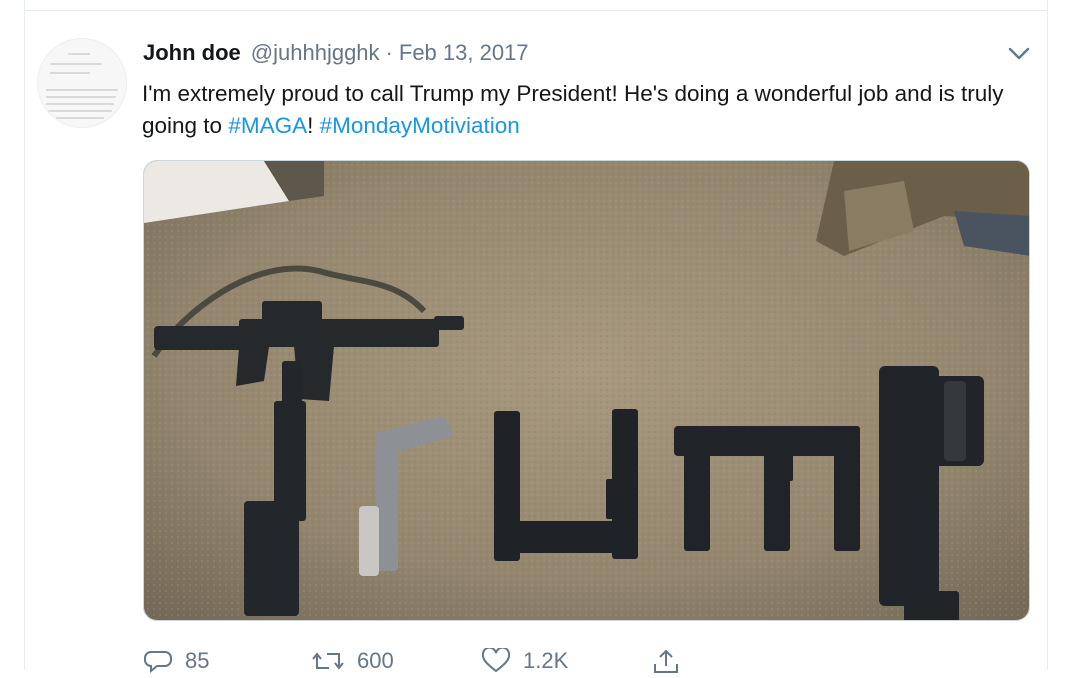 The image size is (1066, 678). What do you see at coordinates (536, 10) in the screenshot?
I see `divider` at bounding box center [536, 10].